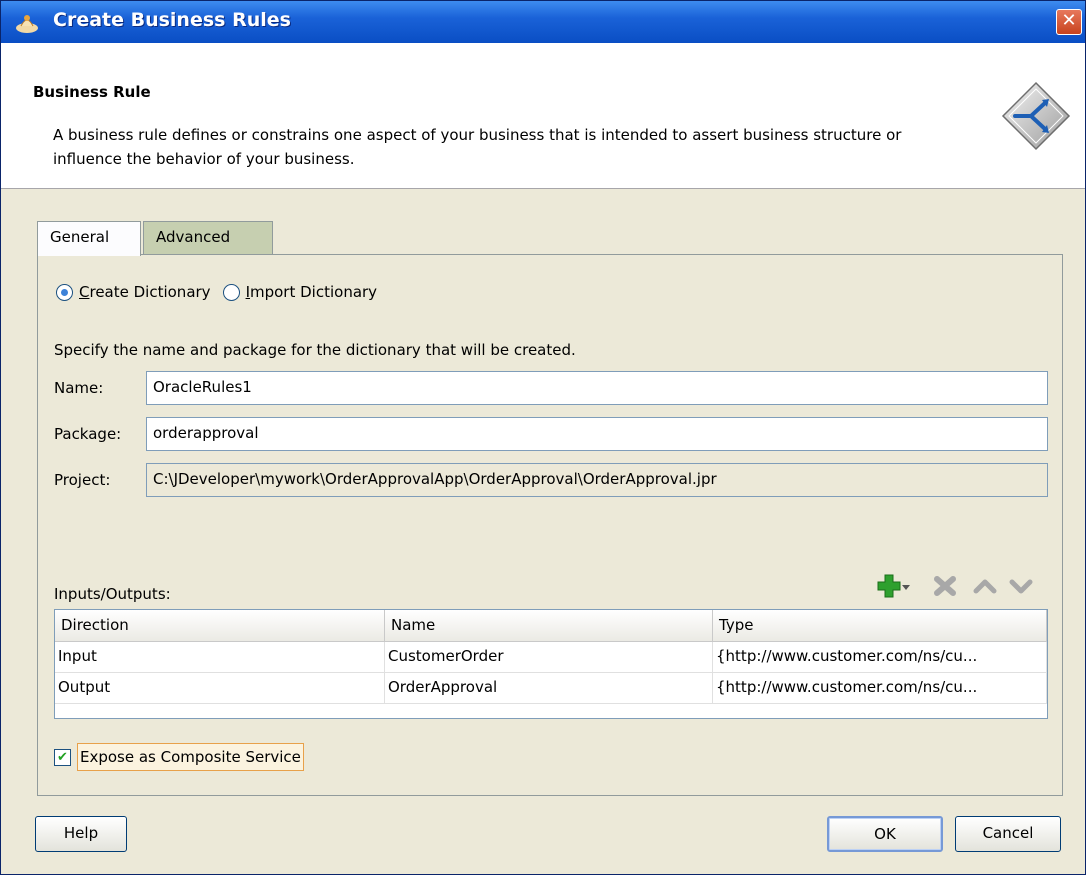 This screenshot has width=1086, height=875. Describe the element at coordinates (220, 626) in the screenshot. I see `column-header-direction: Direction` at that location.